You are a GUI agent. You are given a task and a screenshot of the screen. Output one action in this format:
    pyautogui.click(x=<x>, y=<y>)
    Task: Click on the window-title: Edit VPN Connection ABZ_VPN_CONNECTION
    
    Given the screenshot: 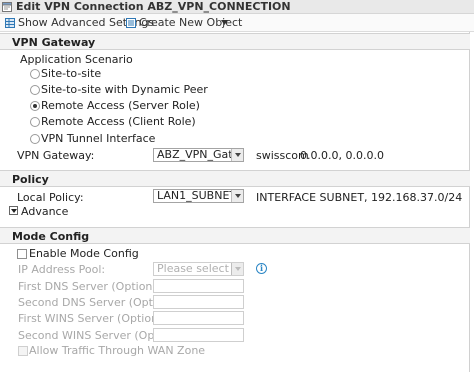 What is the action you would take?
    pyautogui.click(x=153, y=6)
    